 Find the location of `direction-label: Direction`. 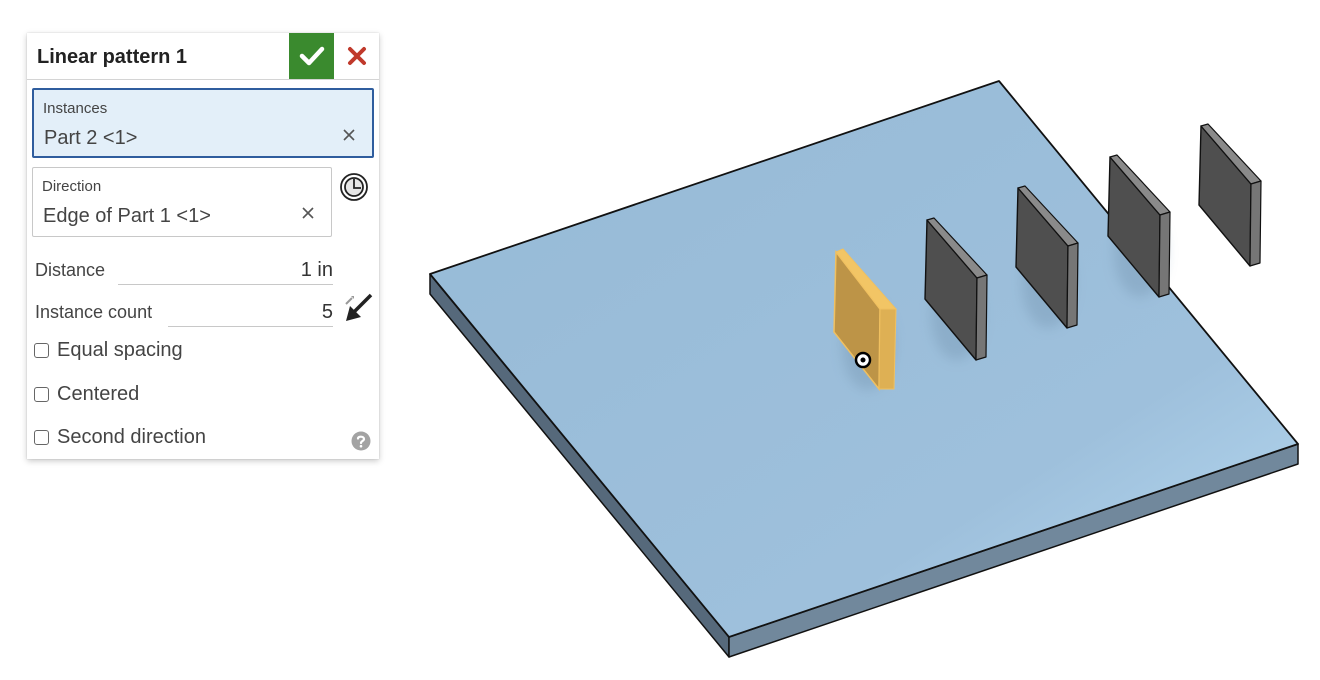

direction-label: Direction is located at coordinates (72, 186).